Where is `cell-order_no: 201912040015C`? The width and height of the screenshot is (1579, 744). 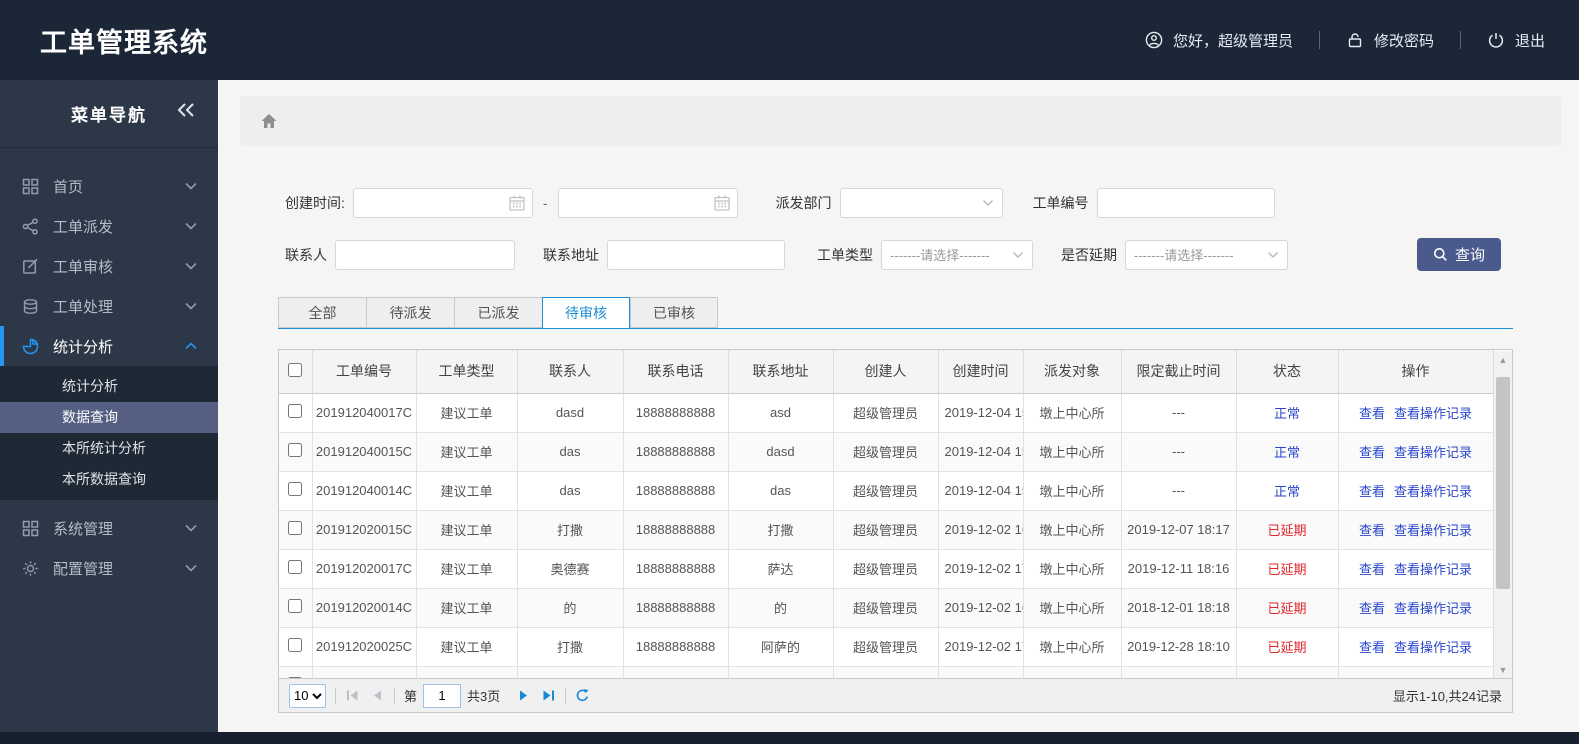
cell-order_no: 201912040015C is located at coordinates (364, 452).